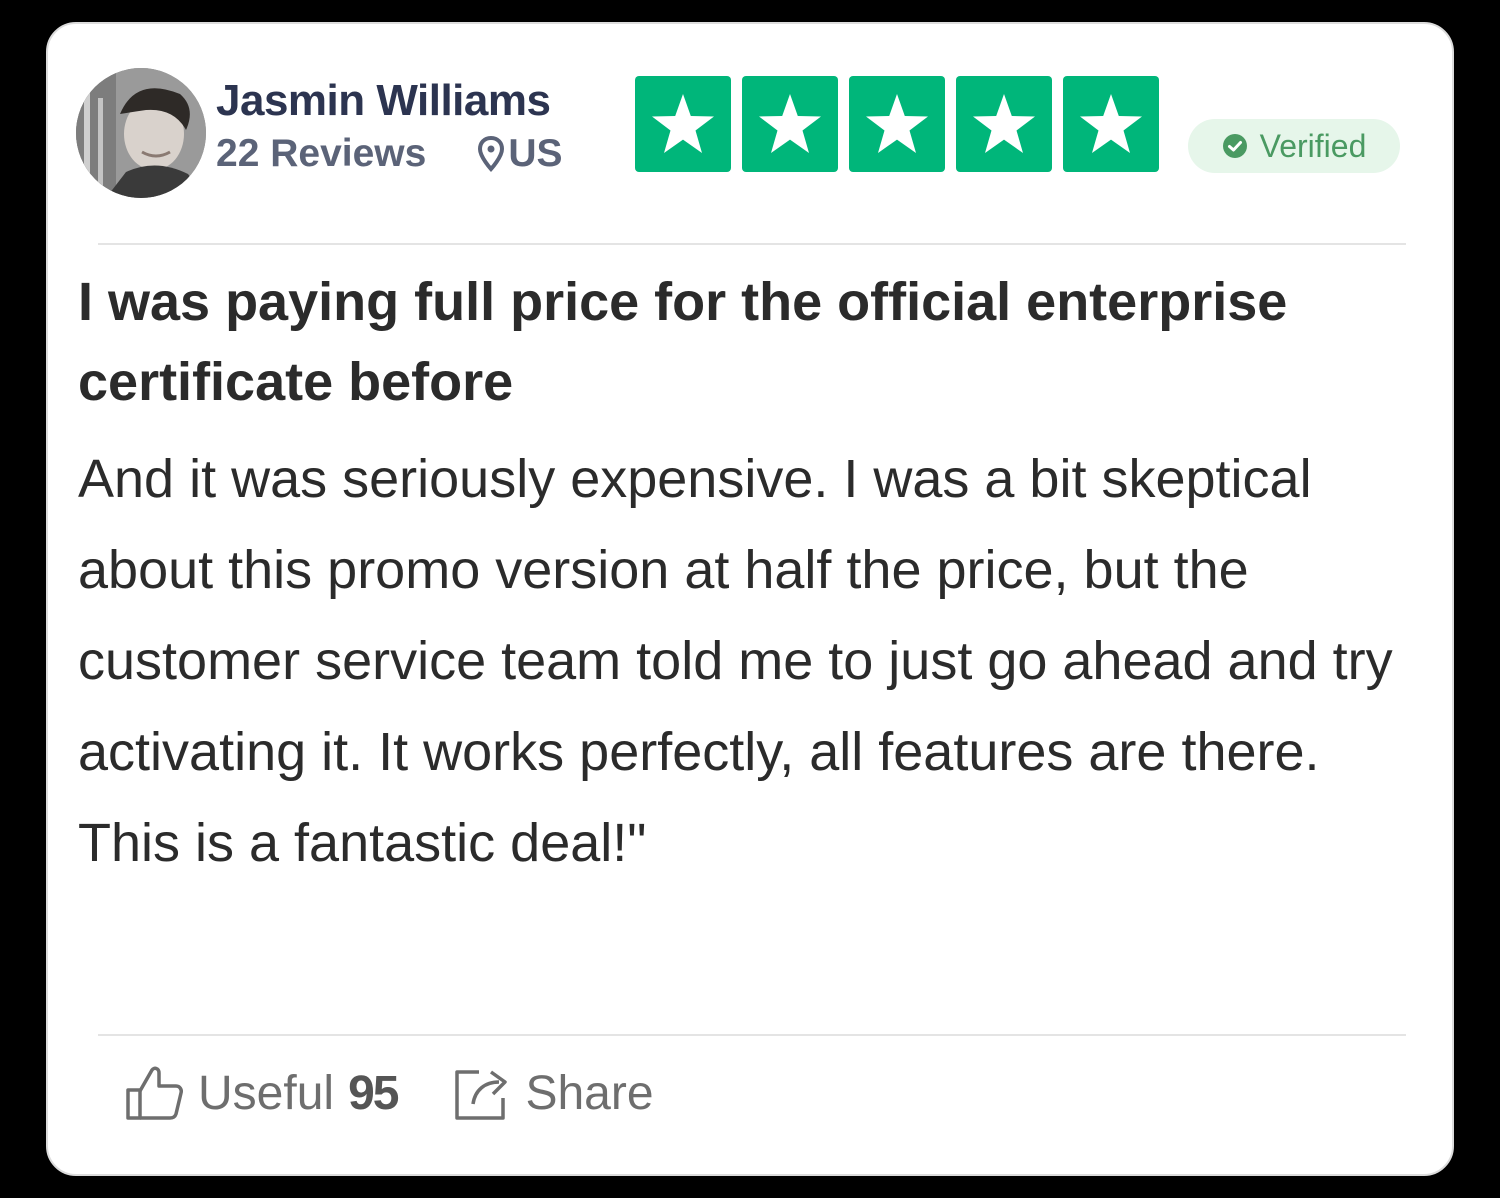  I want to click on useful-label: Useful, so click(266, 1093).